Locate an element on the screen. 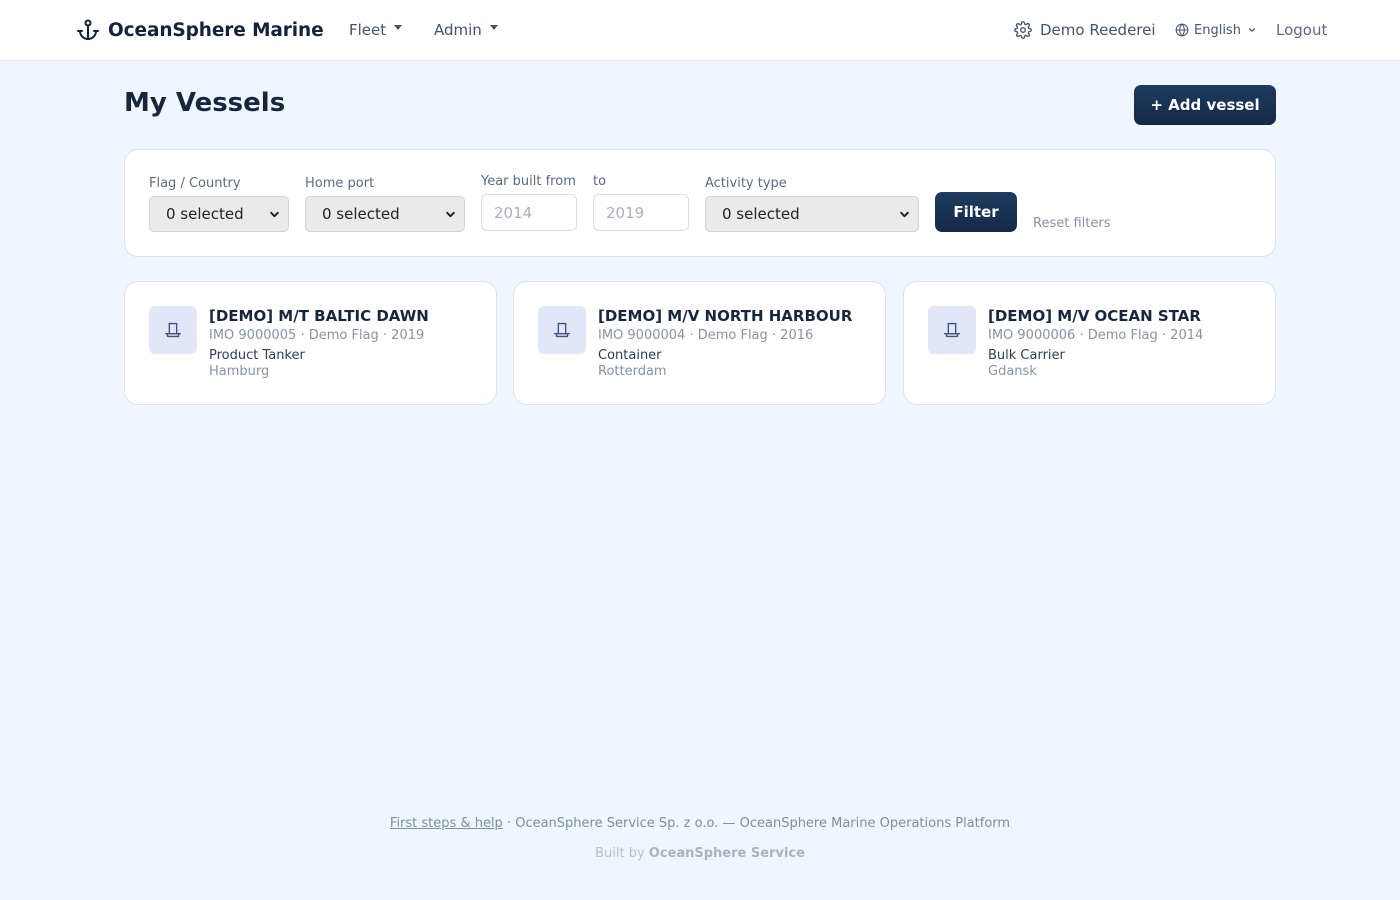  organization-settings-link: Demo Reederei is located at coordinates (1085, 30).